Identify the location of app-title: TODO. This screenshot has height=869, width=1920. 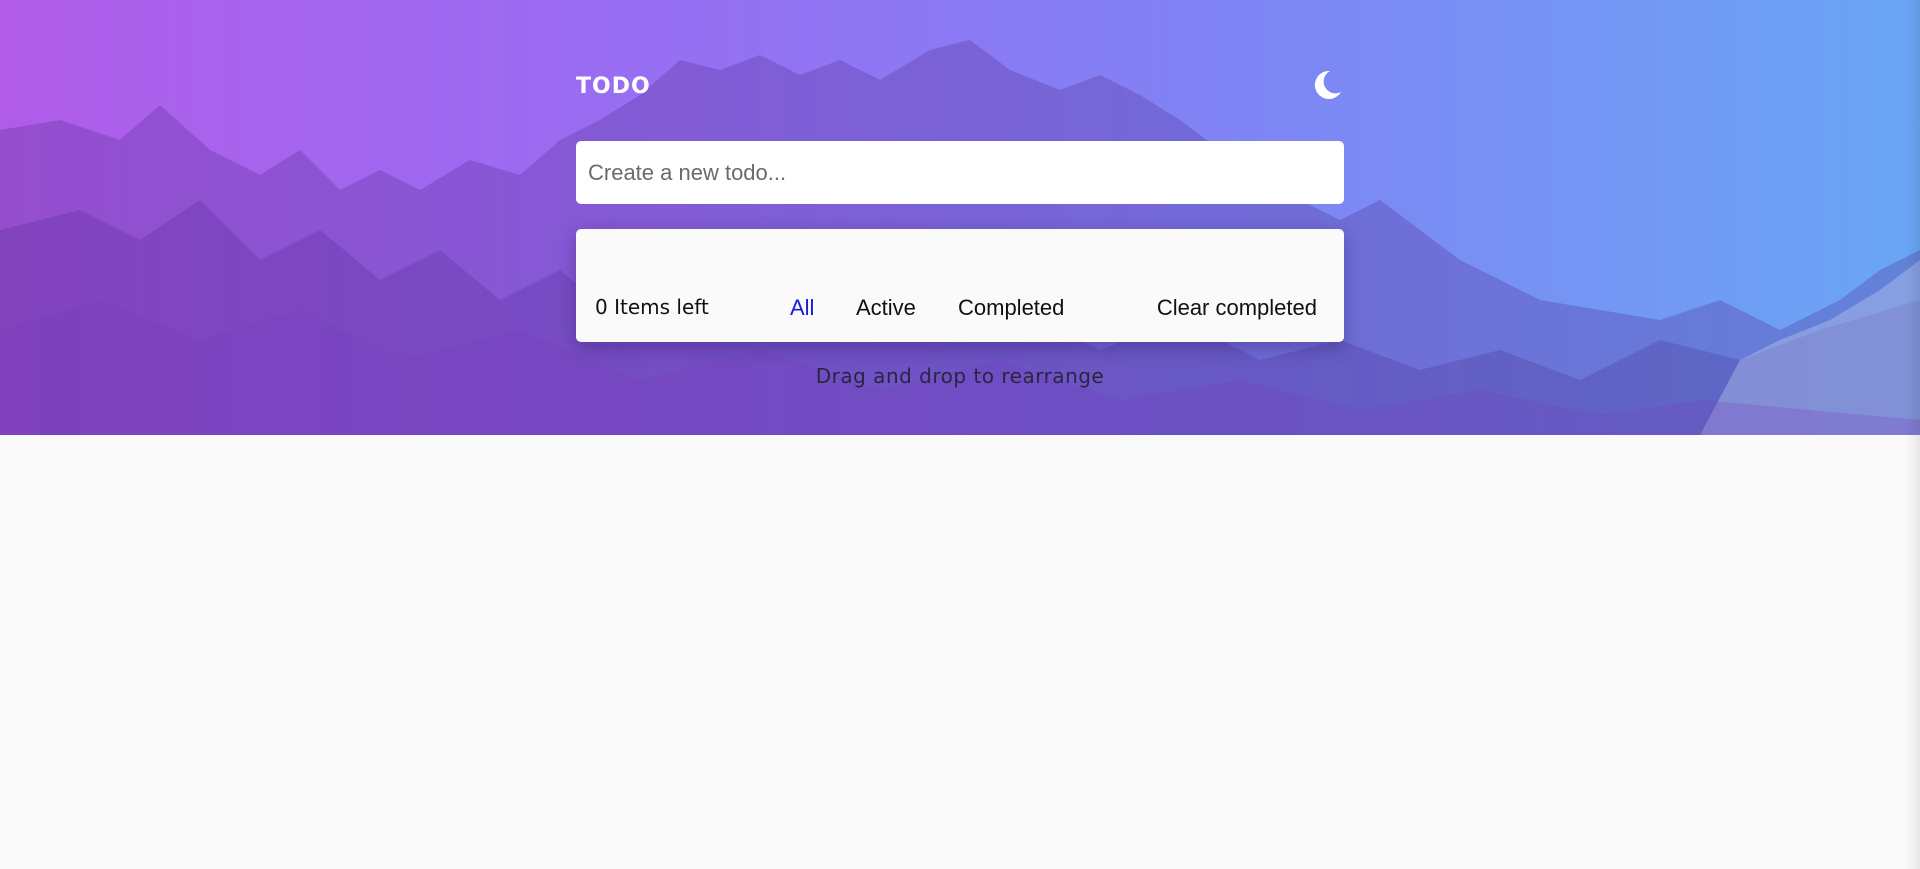
(613, 86).